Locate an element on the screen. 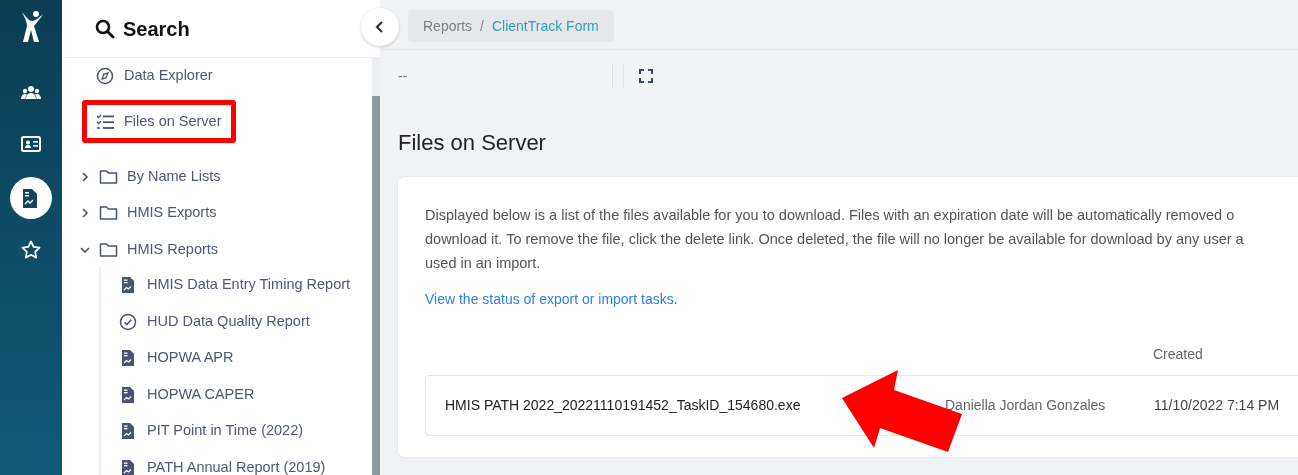 Image resolution: width=1298 pixels, height=475 pixels. chevron-down-icon is located at coordinates (85, 249).